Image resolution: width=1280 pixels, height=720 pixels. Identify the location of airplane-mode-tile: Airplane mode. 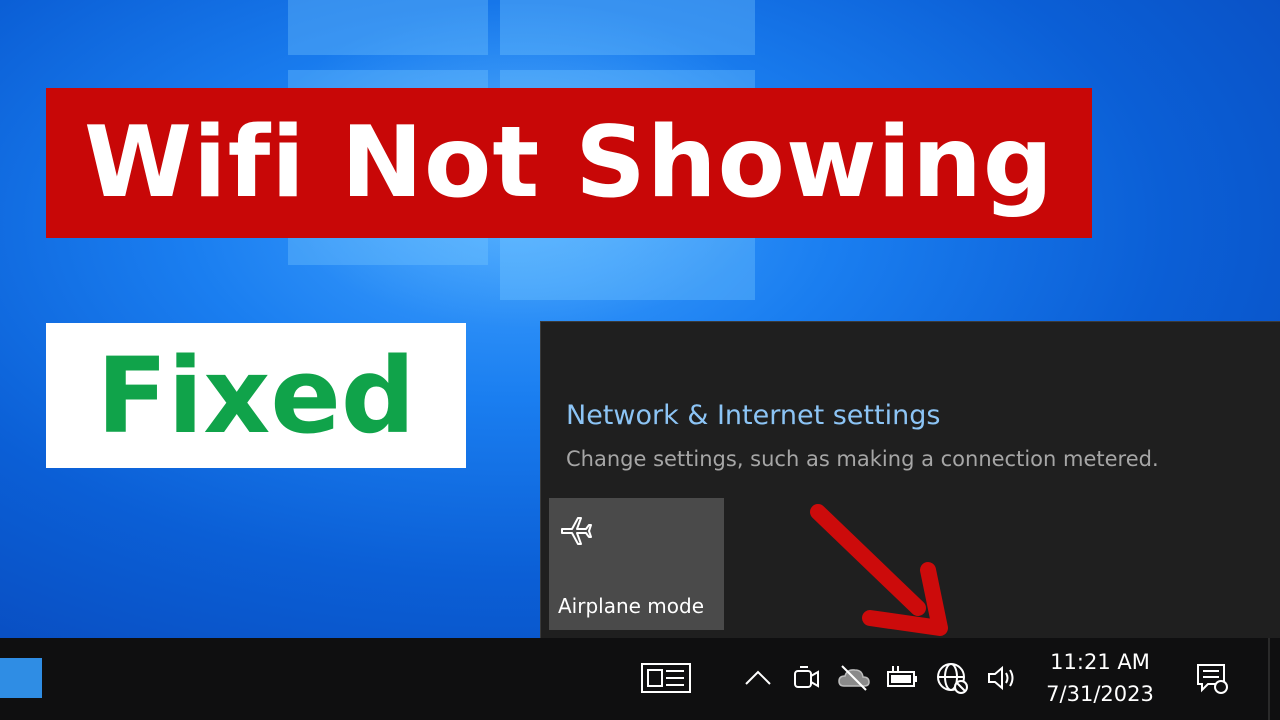
(636, 564).